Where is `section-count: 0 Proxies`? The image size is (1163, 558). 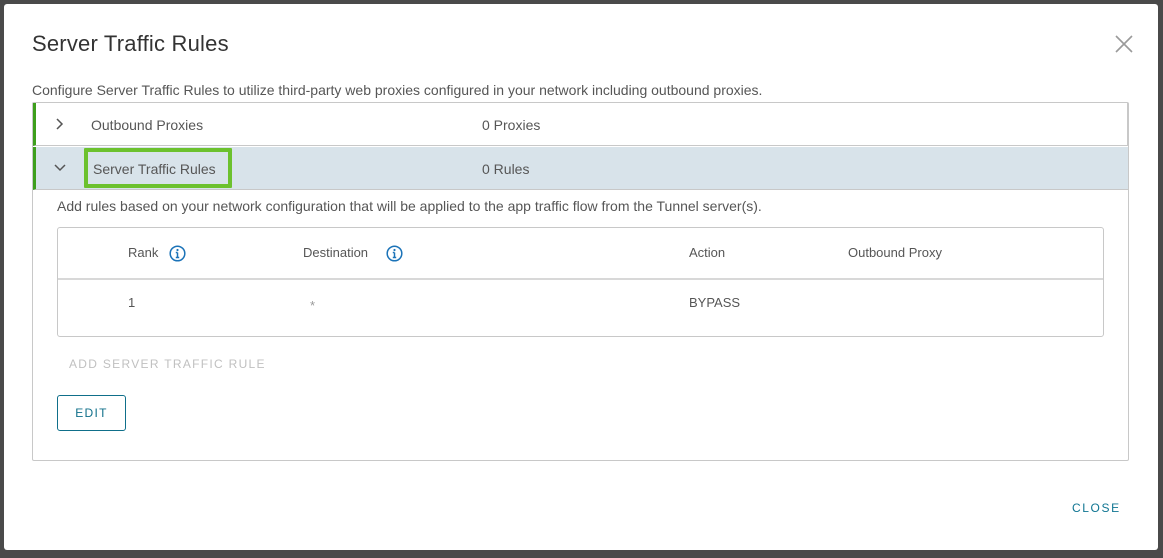 section-count: 0 Proxies is located at coordinates (511, 125).